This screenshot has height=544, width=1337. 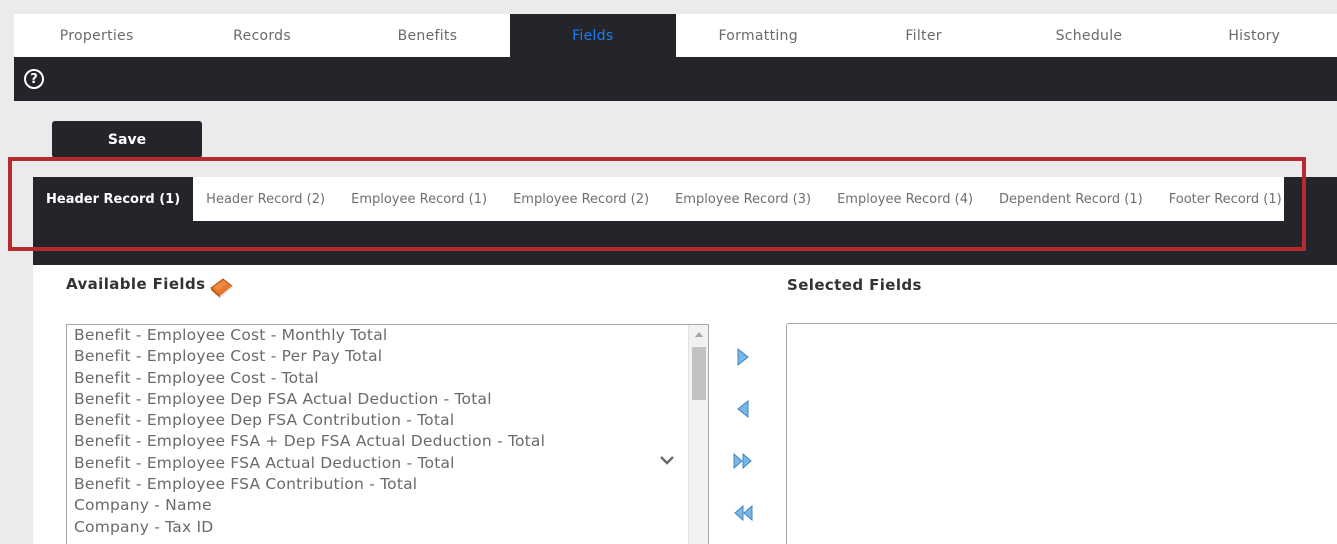 I want to click on remove-all-fields-button, so click(x=743, y=513).